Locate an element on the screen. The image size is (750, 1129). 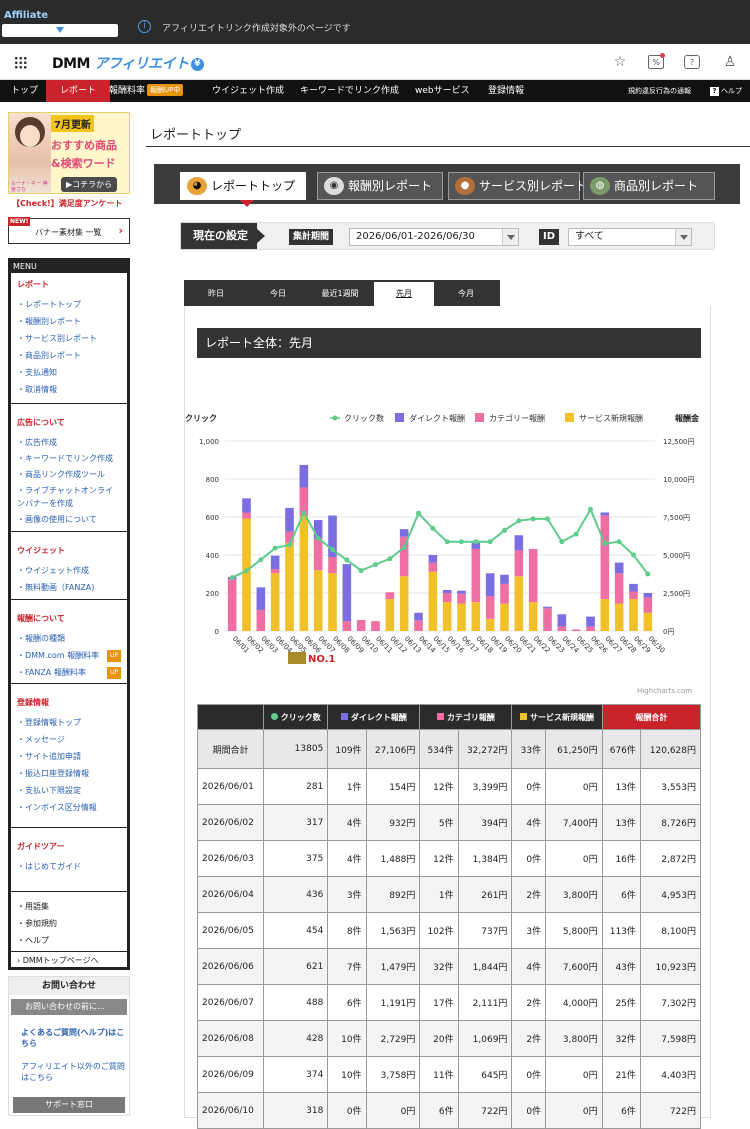
id-select: すべて is located at coordinates (630, 237).